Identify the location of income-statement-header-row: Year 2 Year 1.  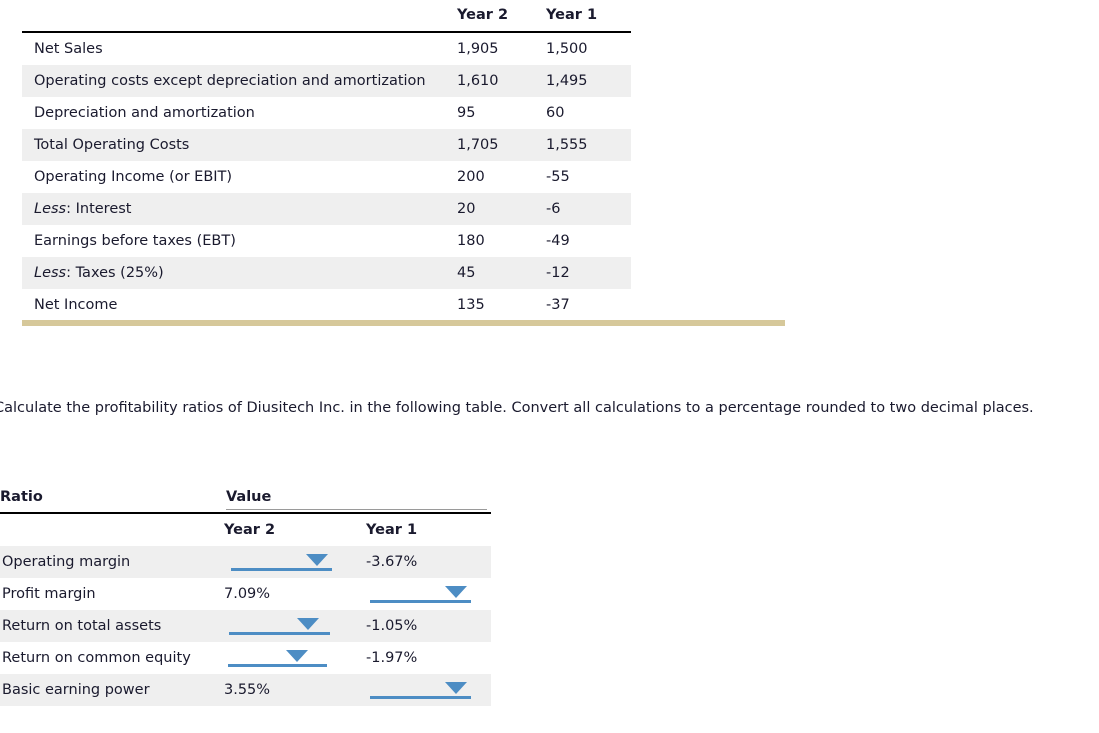
(326, 16).